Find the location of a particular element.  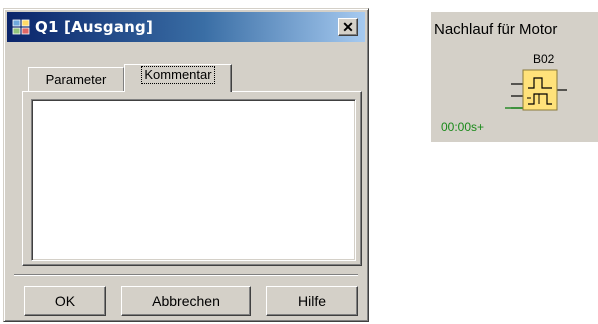

tab-kommentar: Kommentar is located at coordinates (178, 78).